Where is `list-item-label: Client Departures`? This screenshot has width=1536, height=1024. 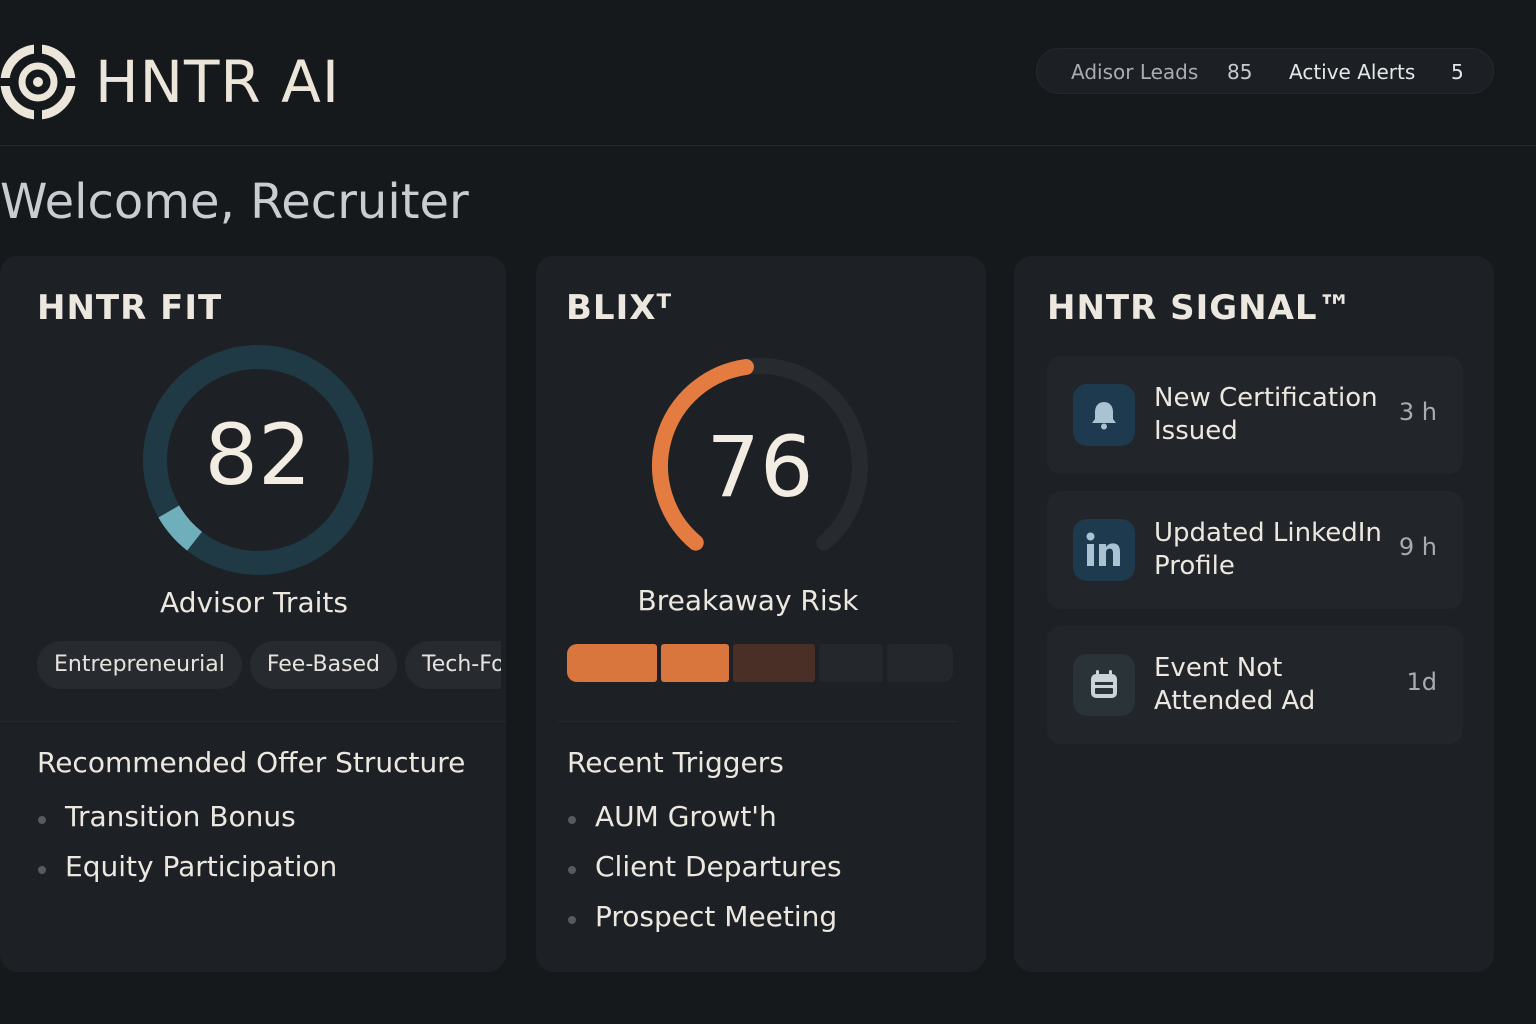 list-item-label: Client Departures is located at coordinates (718, 866).